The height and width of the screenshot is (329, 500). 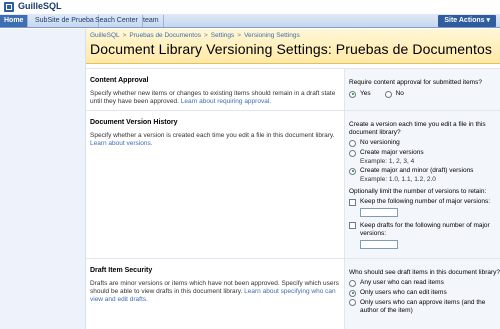 I want to click on tab-seach-center: Seach Center, so click(x=117, y=21).